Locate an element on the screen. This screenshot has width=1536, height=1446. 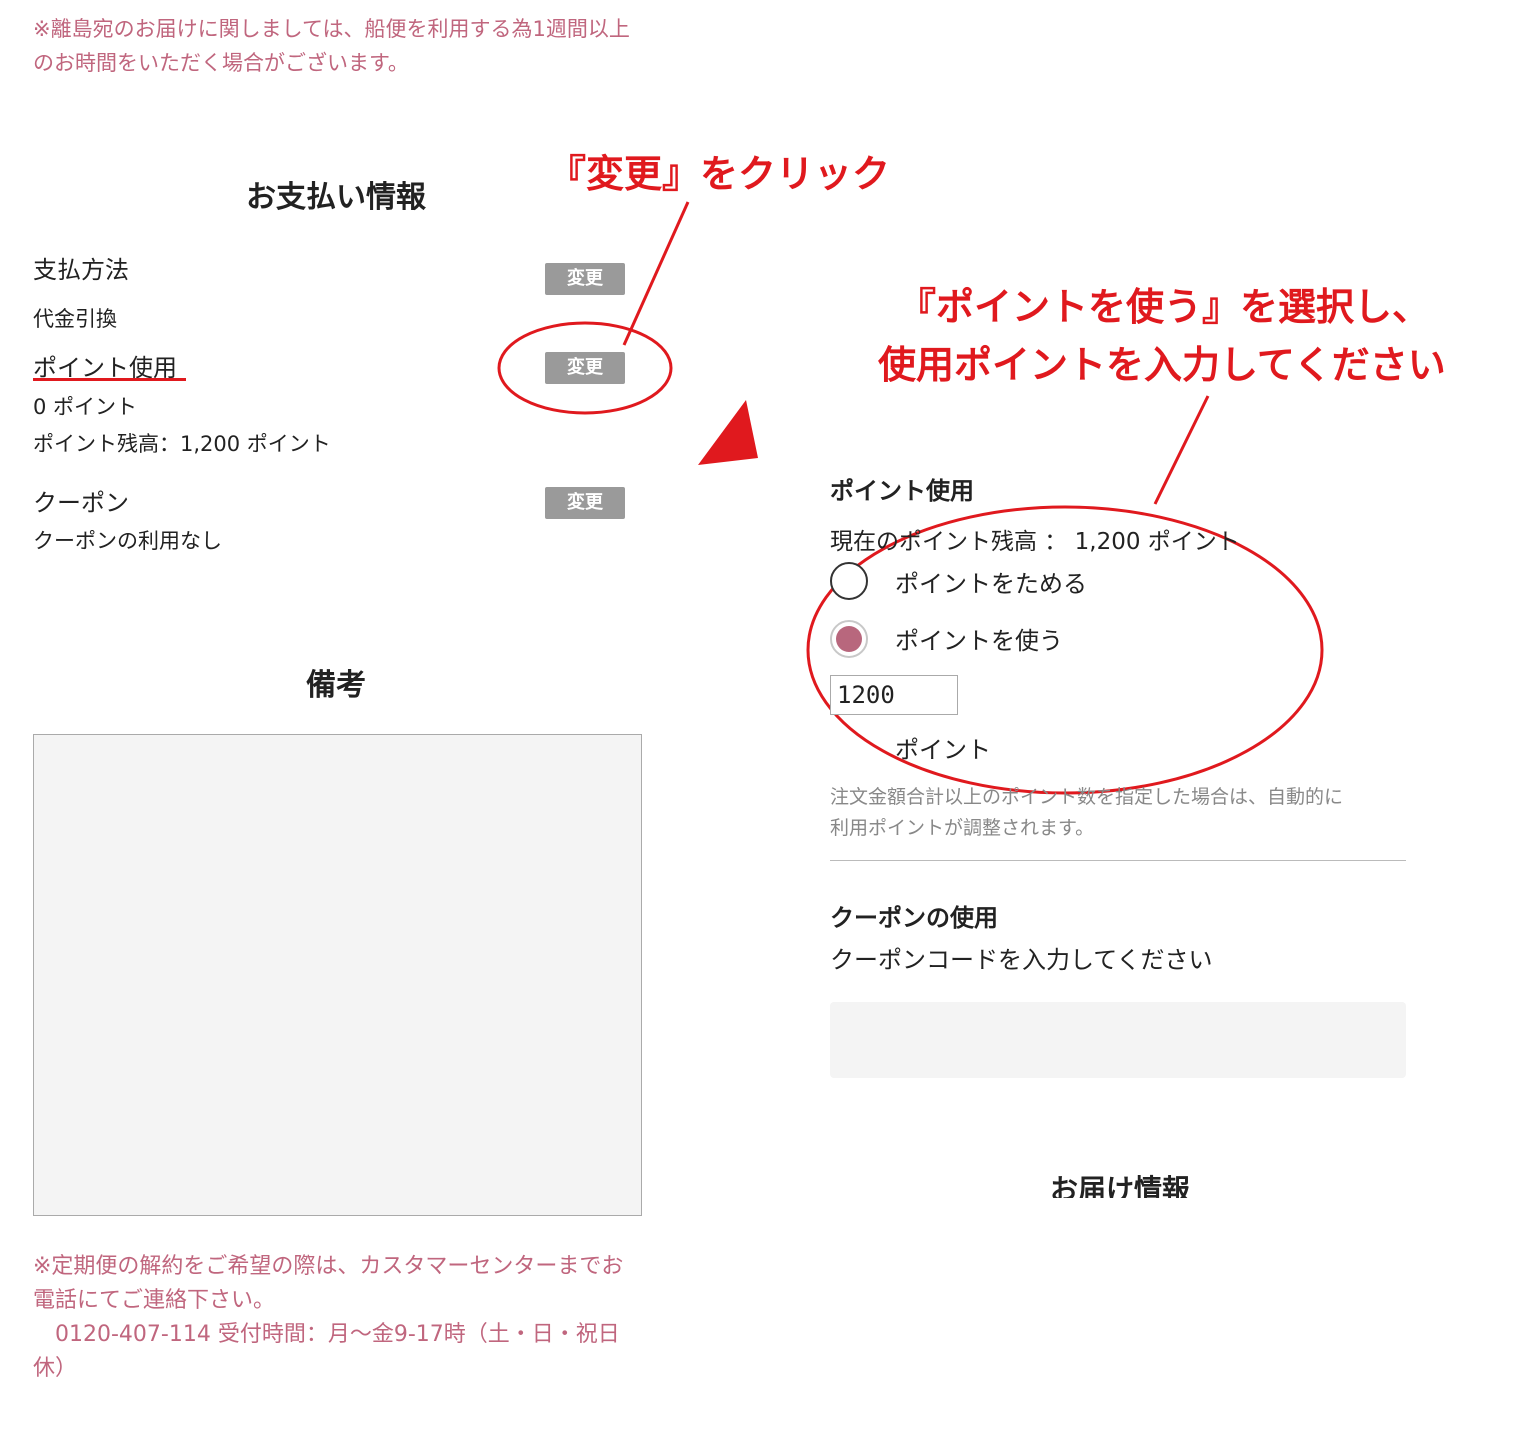
points-panel-title: ポイント使用 is located at coordinates (902, 491).